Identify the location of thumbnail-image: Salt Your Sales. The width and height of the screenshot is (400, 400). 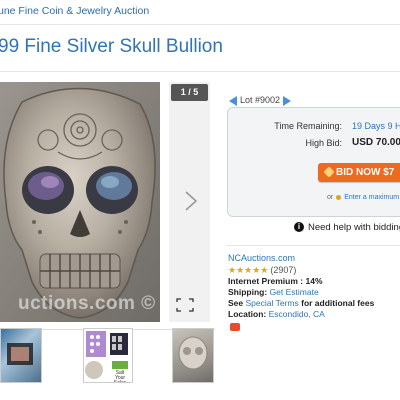
(108, 355).